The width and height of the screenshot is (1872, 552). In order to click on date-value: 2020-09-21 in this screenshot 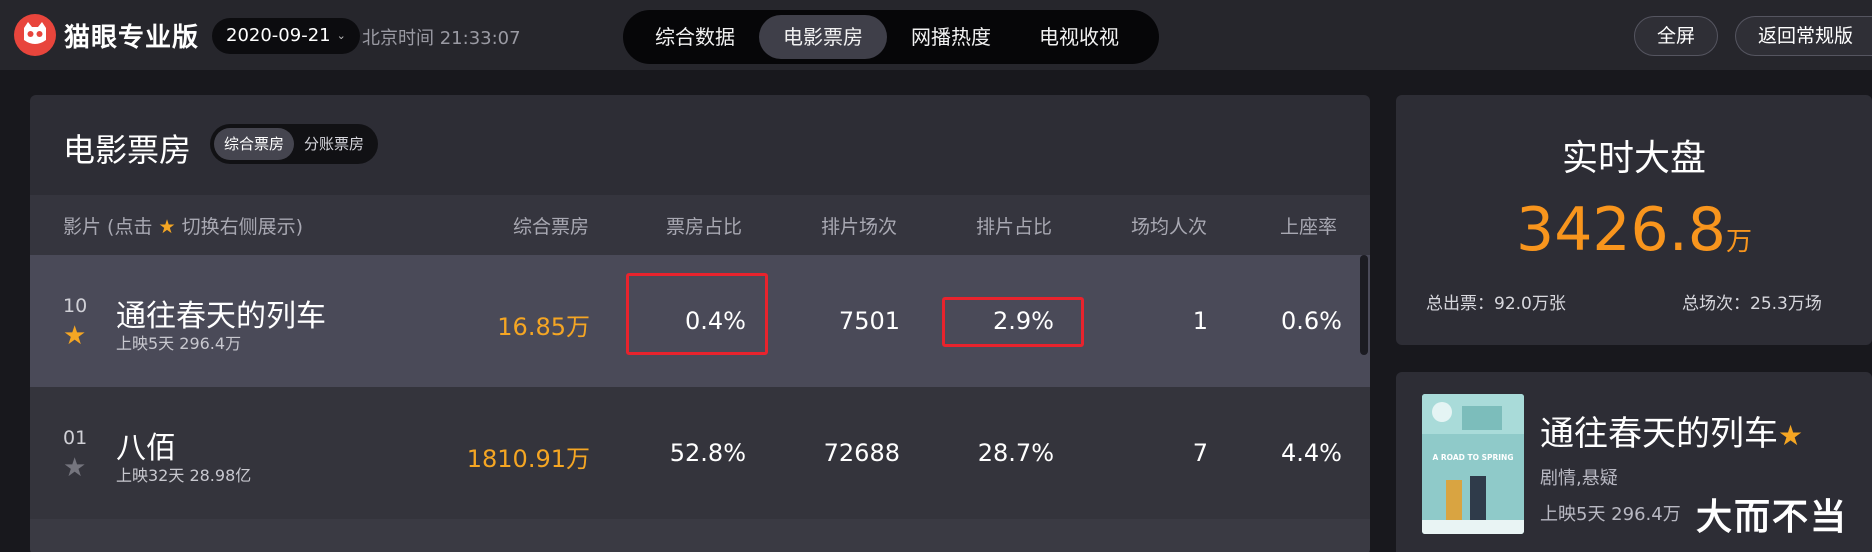, I will do `click(278, 35)`.